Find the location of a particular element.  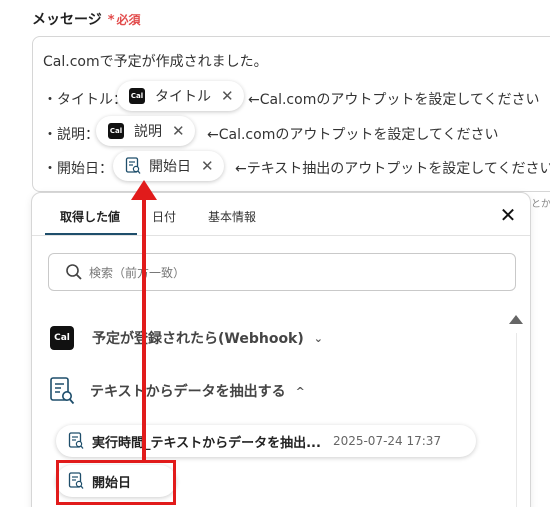

scroll-up-arrow-icon is located at coordinates (516, 319).